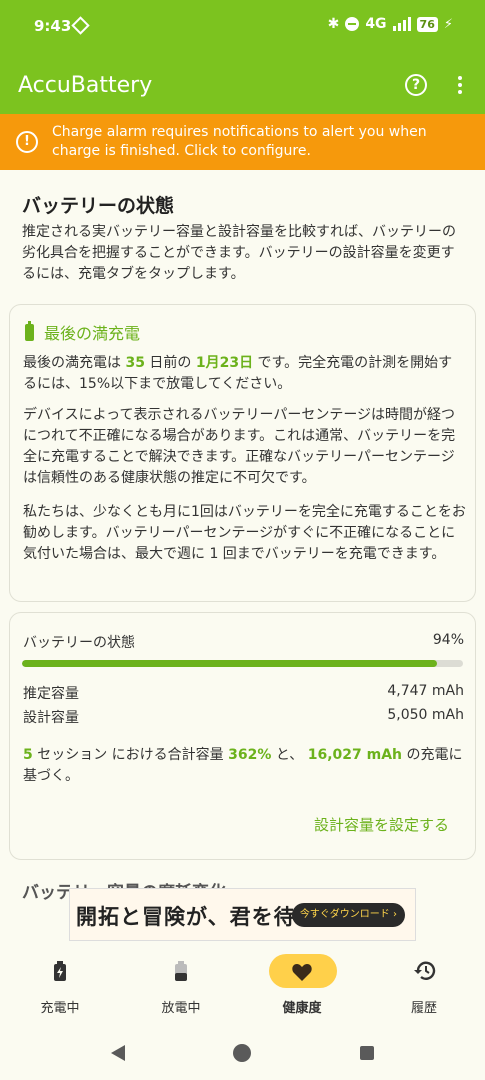  What do you see at coordinates (74, 363) in the screenshot?
I see `text-span: 最後の満充電は` at bounding box center [74, 363].